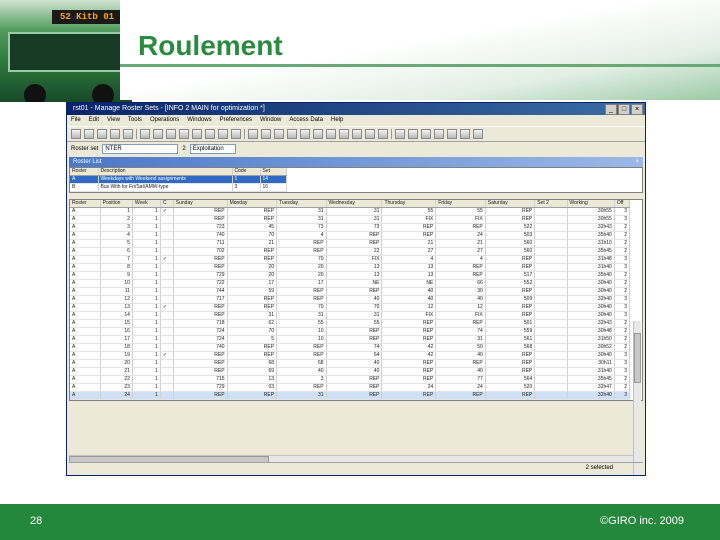 This screenshot has height=540, width=720. Describe the element at coordinates (350, 291) in the screenshot. I see `table-row: A 11 1 744 59 REP REP 40 30 REP 30h40 2` at that location.